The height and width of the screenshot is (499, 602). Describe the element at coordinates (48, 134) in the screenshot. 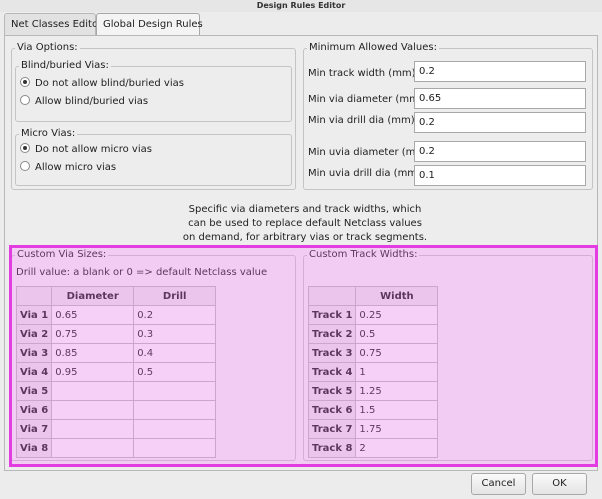

I see `micro-vias-title: Micro Vias:` at that location.